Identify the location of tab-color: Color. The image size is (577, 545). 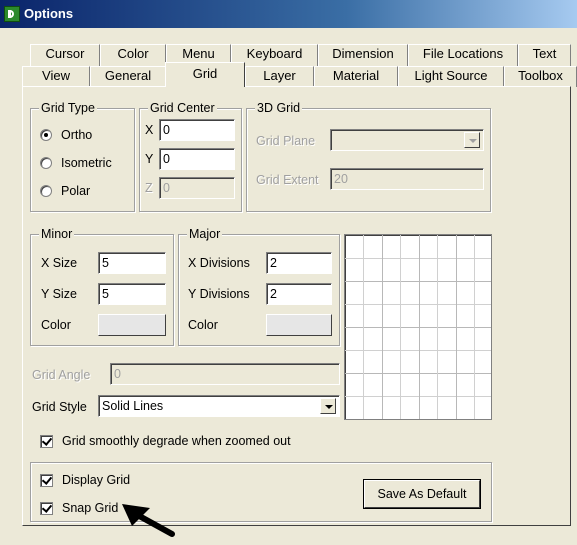
(133, 55).